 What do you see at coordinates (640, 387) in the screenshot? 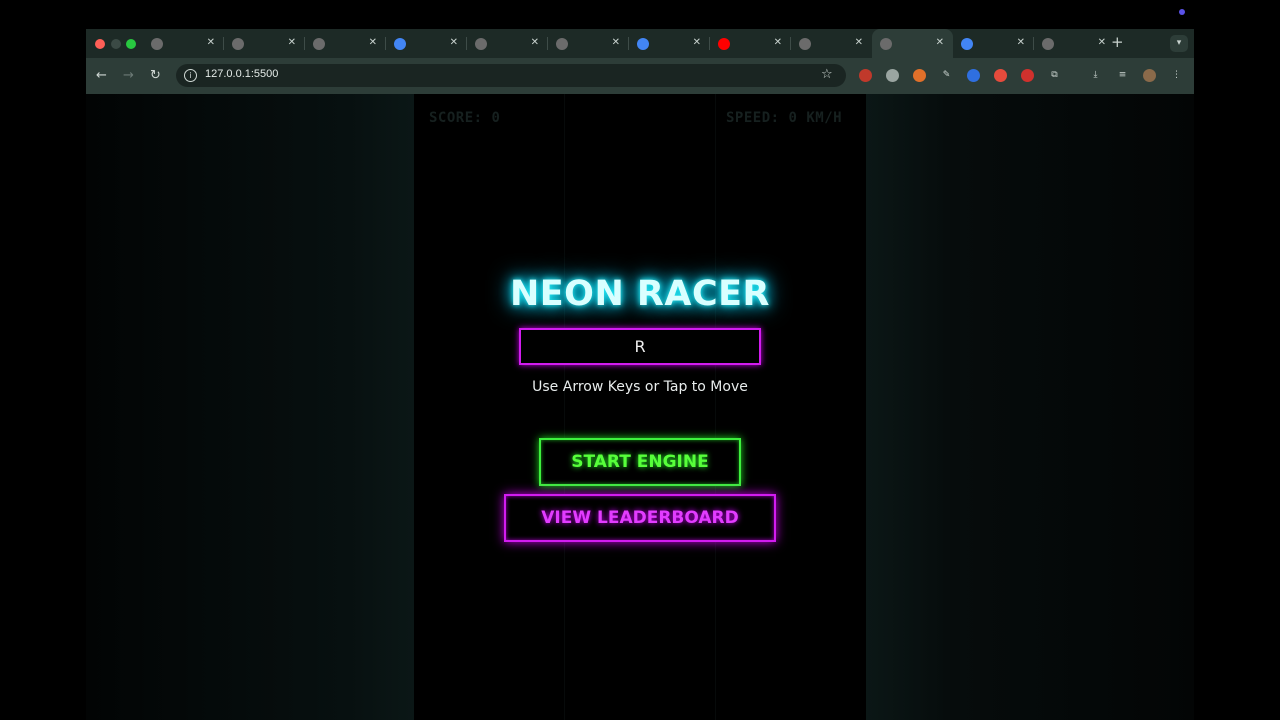
I see `controls-hint: Use Arrow Keys or Tap to Move` at bounding box center [640, 387].